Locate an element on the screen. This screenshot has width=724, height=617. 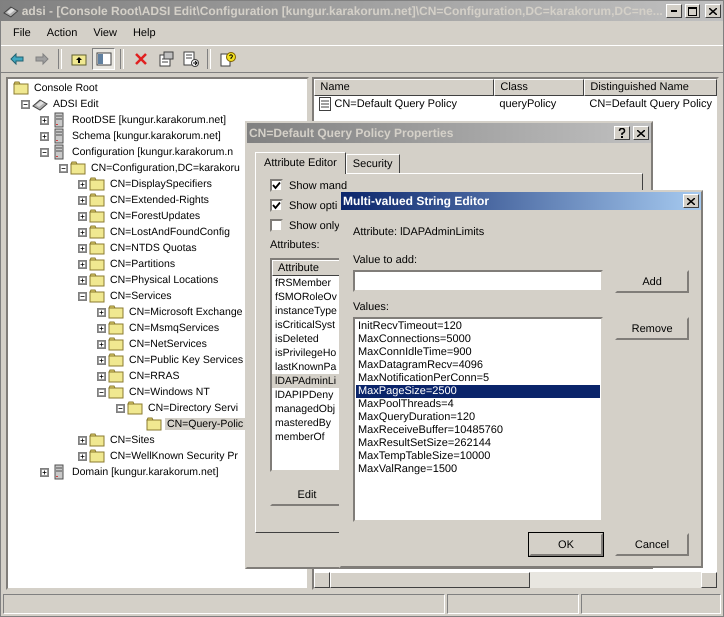
list-item: MaxDatagramRecv=4096 is located at coordinates (478, 365).